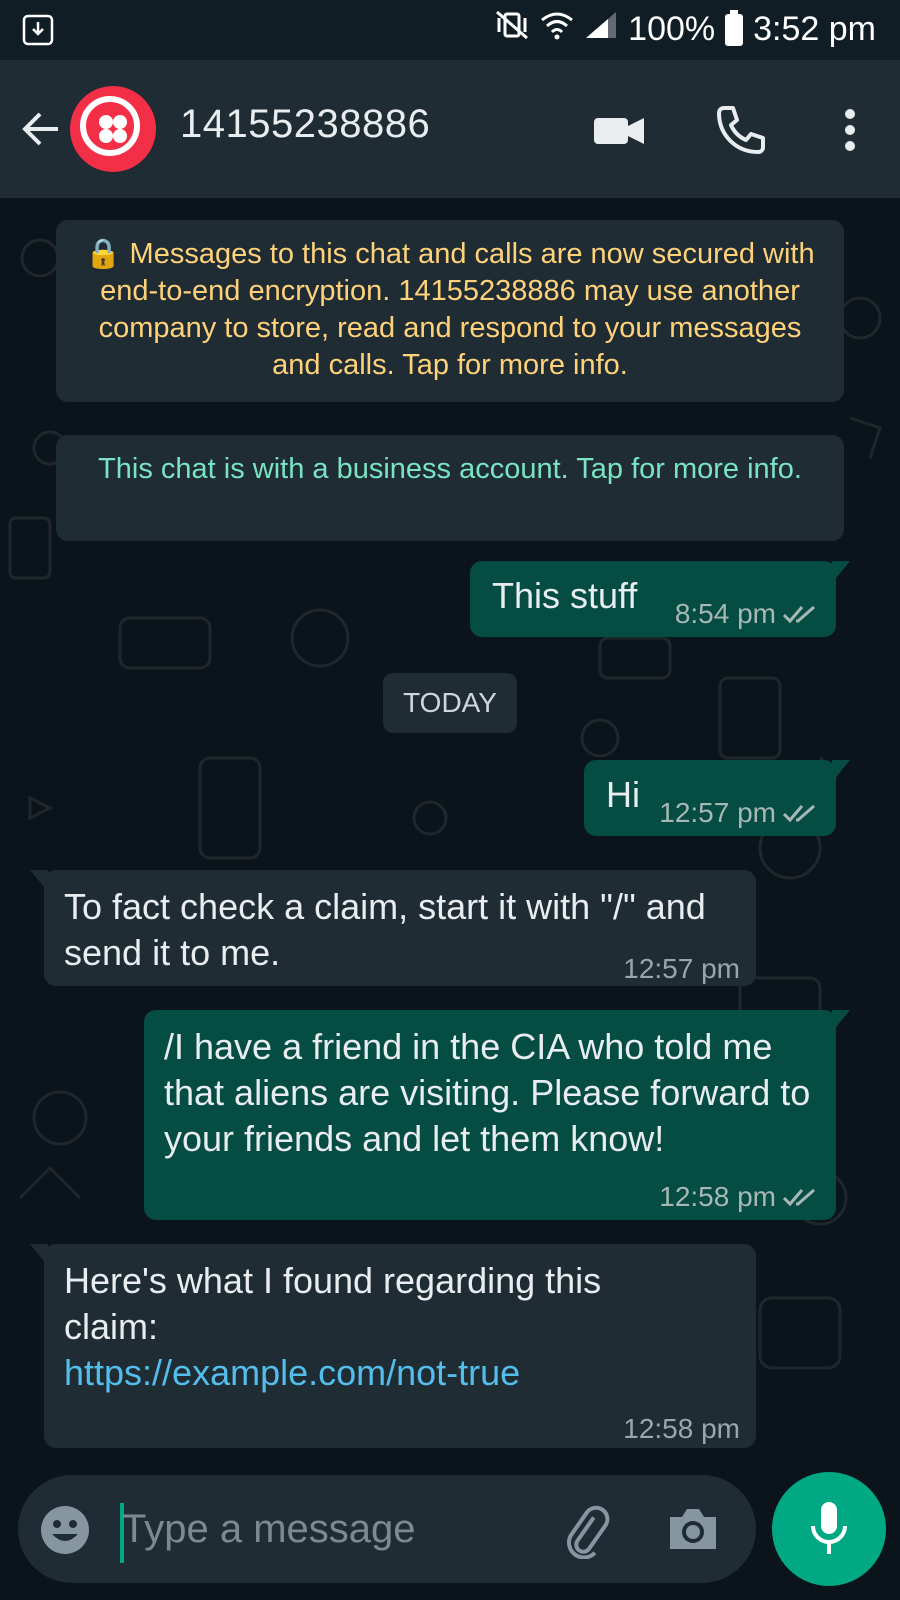 The height and width of the screenshot is (1600, 900). I want to click on message-input-container, so click(387, 1529).